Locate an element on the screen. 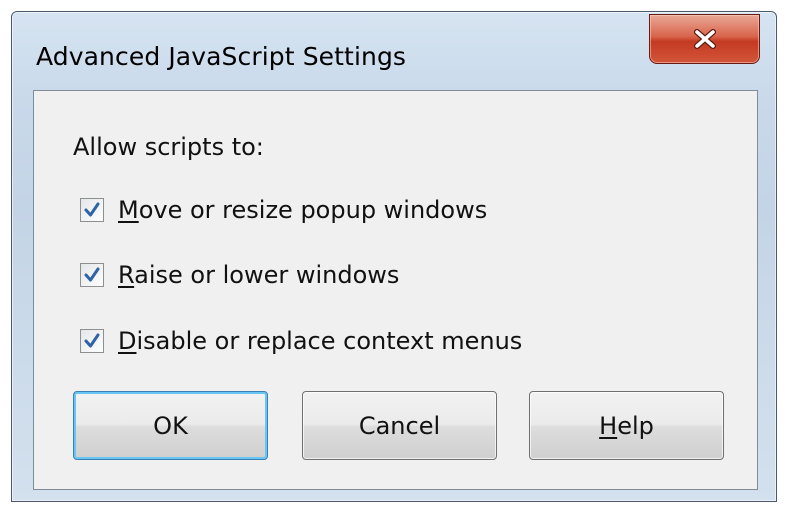  cancel-button-label: Cancel is located at coordinates (399, 425).